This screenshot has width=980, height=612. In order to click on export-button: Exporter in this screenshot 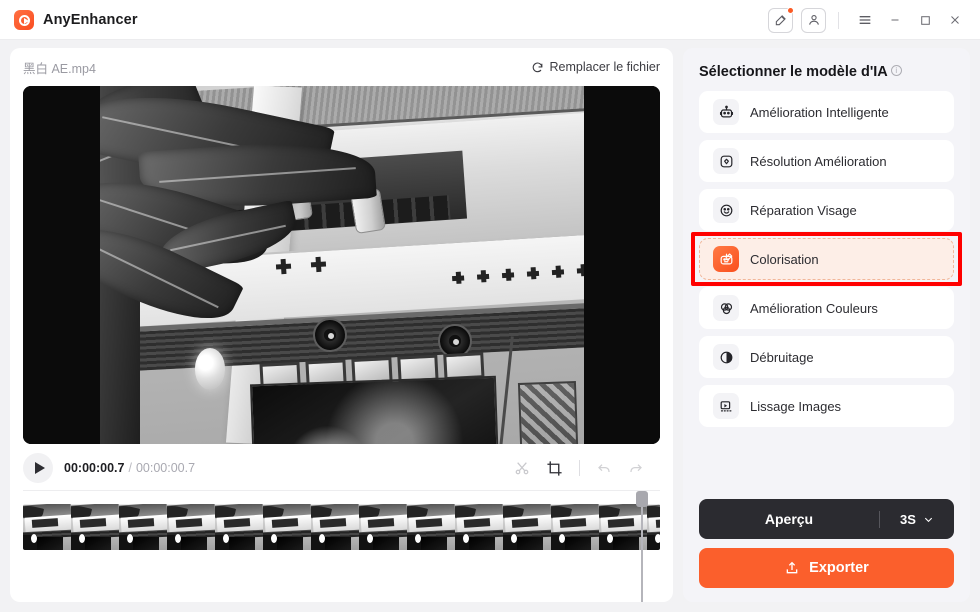, I will do `click(826, 568)`.